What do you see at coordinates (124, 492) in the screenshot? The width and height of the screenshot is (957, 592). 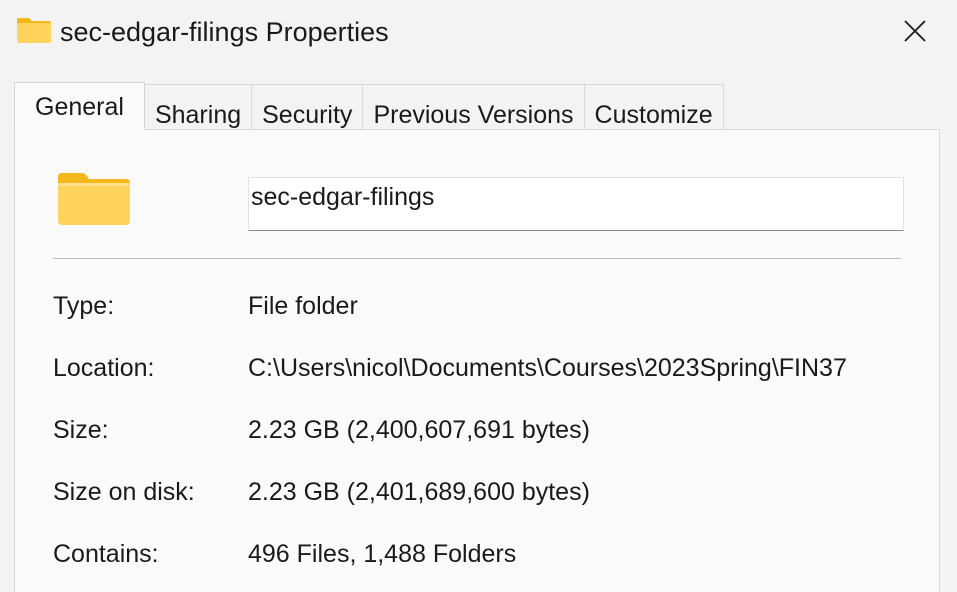 I see `size-on-disk-label: Size on disk:` at bounding box center [124, 492].